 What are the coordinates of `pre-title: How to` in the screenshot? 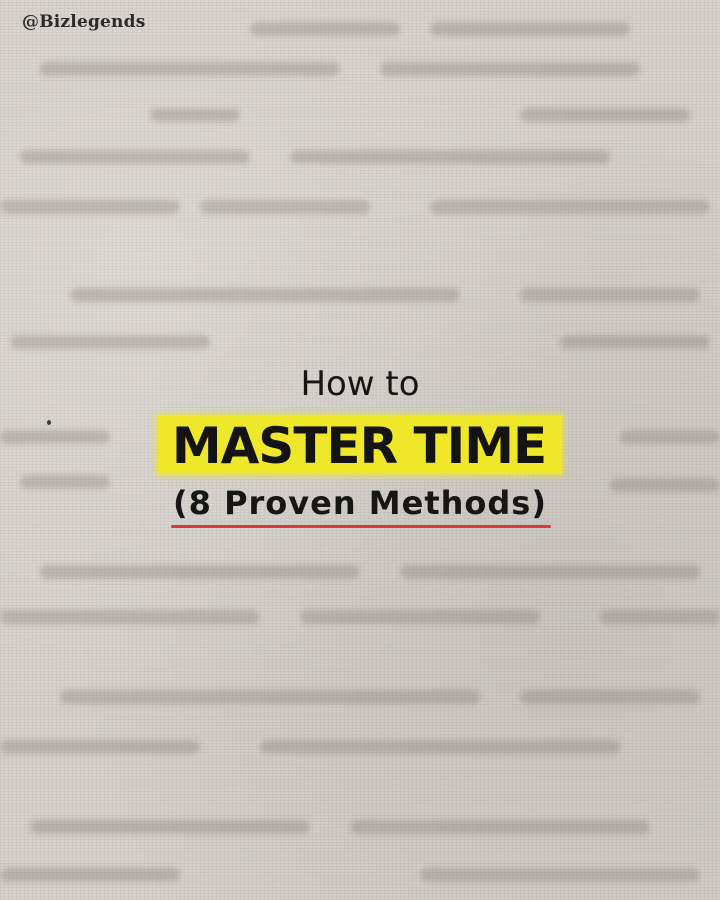 It's located at (360, 384).